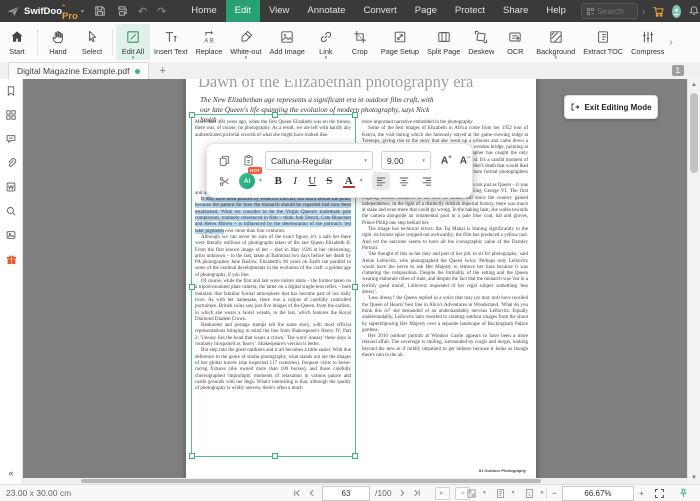  Describe the element at coordinates (505, 493) in the screenshot. I see `page-layout-select: ▾` at that location.